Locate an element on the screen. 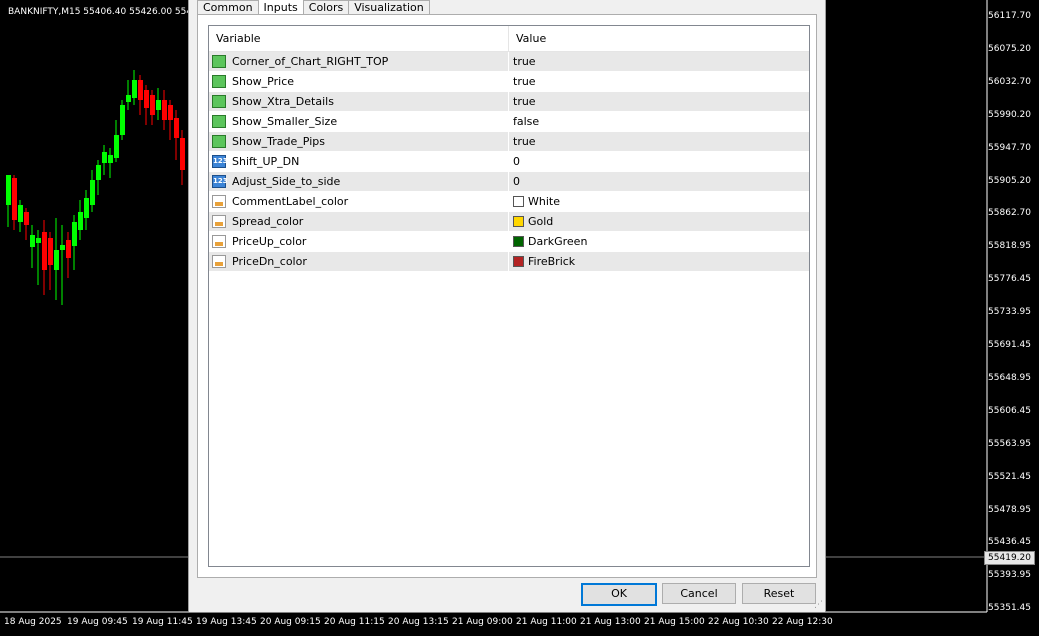 Image resolution: width=1039 pixels, height=636 pixels. column-header-value: Value is located at coordinates (527, 38).